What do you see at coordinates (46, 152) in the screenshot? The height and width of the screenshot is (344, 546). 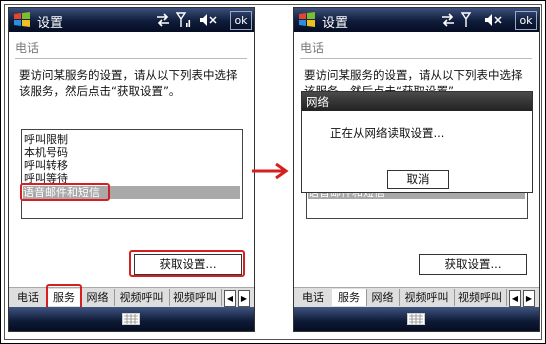 I see `list-item: 本机号码` at bounding box center [46, 152].